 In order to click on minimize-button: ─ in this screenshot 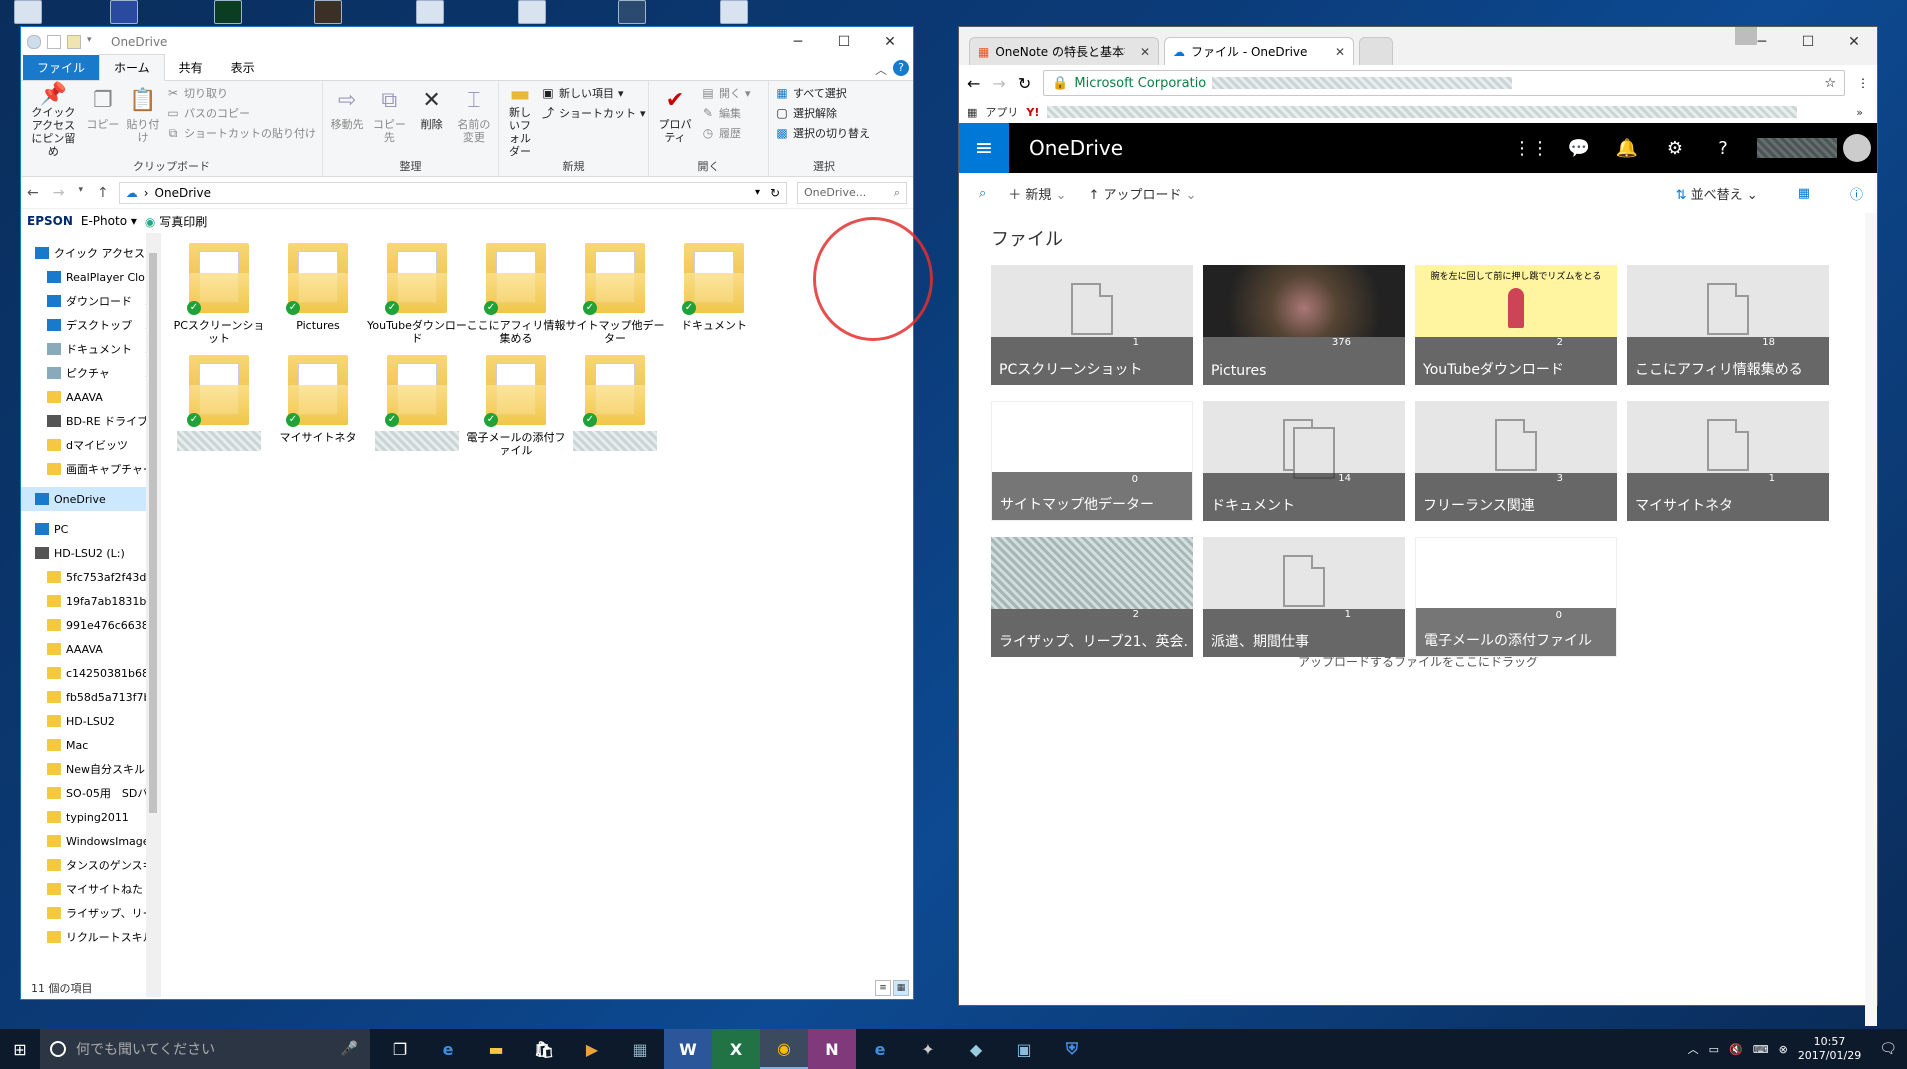, I will do `click(798, 42)`.